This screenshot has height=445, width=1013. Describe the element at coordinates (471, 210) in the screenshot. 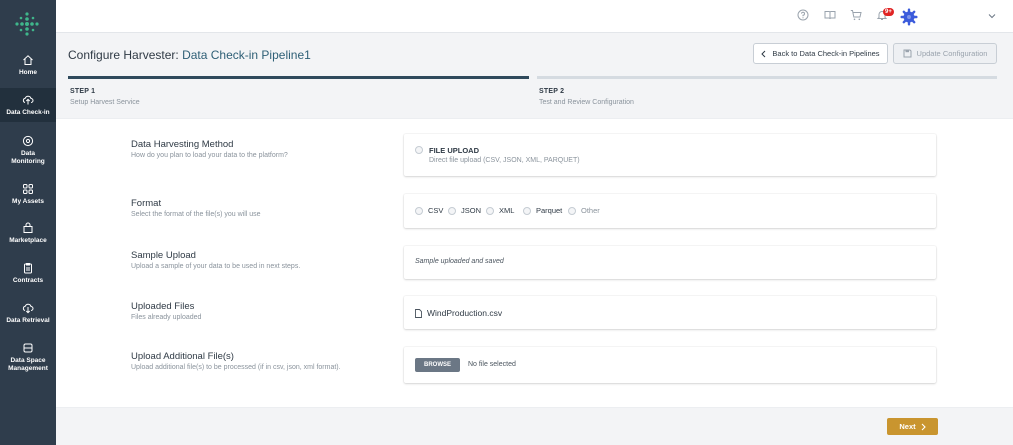

I see `format-option-label: JSON` at that location.